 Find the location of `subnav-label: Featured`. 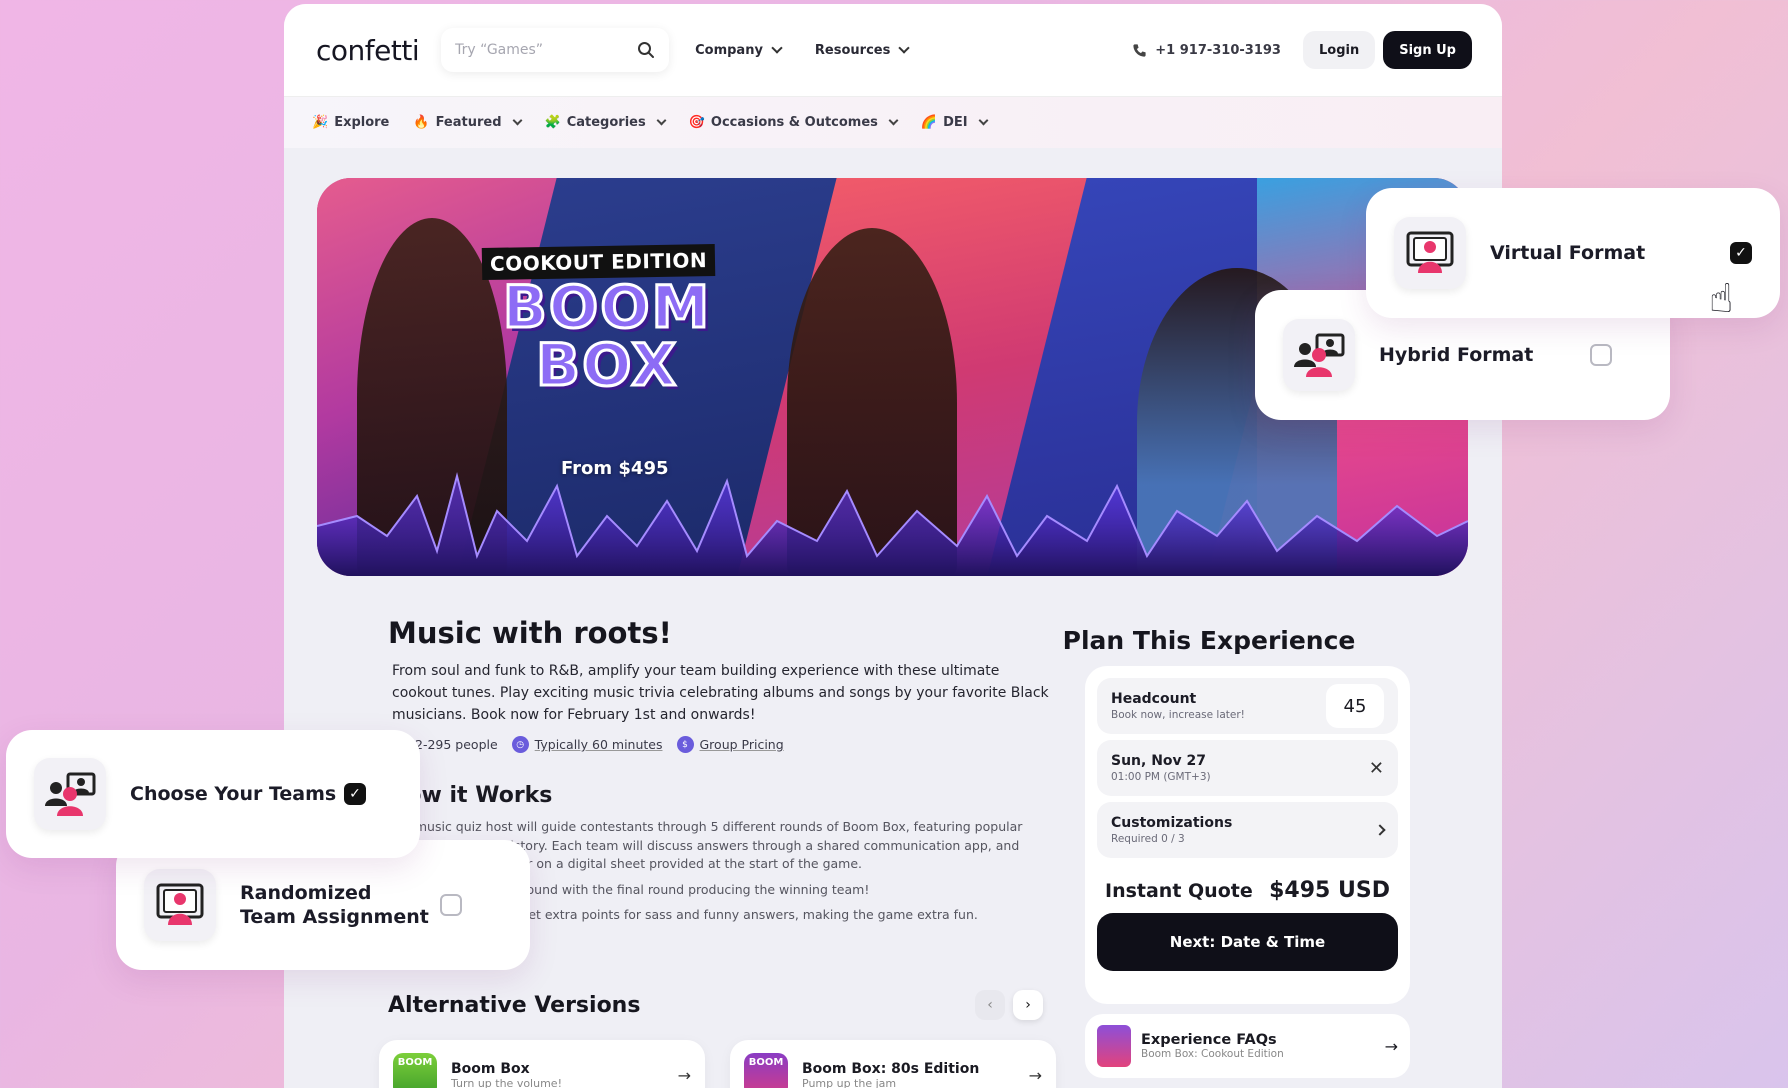

subnav-label: Featured is located at coordinates (468, 122).